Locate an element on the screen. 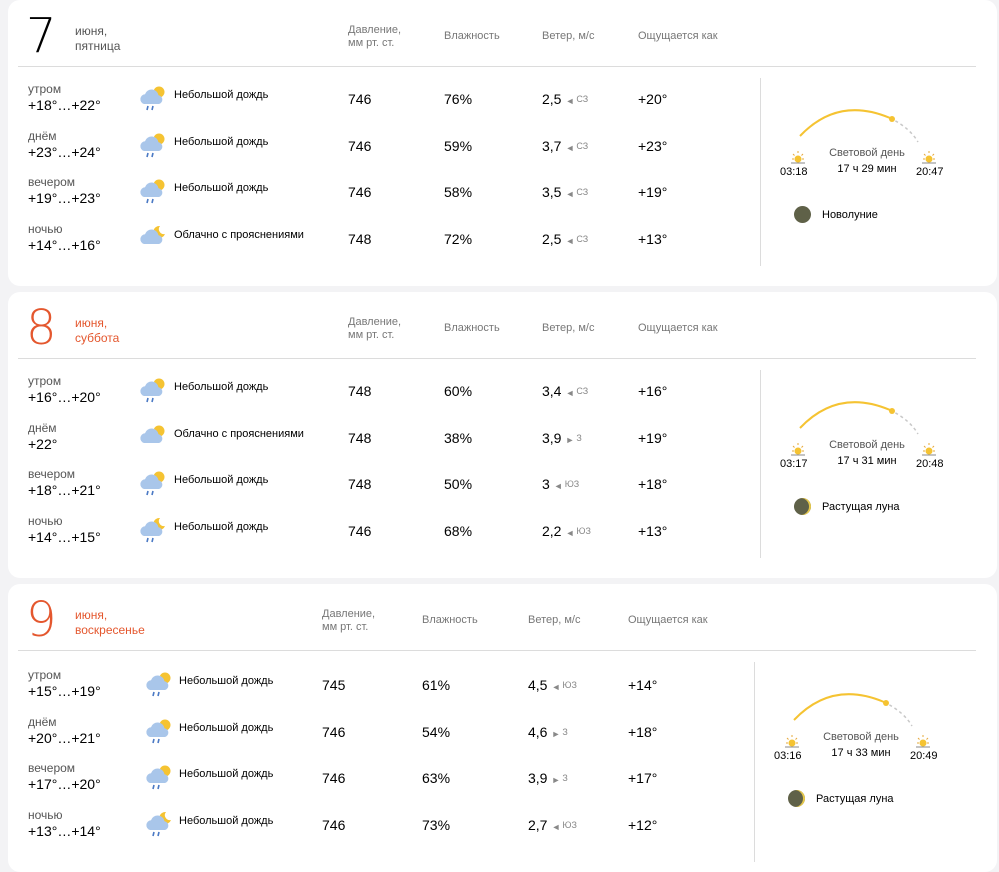 This screenshot has height=872, width=999. temperature: +14°…+16° is located at coordinates (64, 245).